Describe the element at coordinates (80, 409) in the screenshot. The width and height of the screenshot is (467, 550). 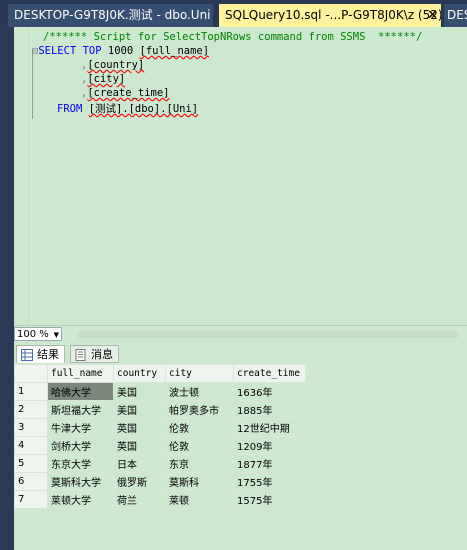
I see `grid-cell: 斯坦福大学` at that location.